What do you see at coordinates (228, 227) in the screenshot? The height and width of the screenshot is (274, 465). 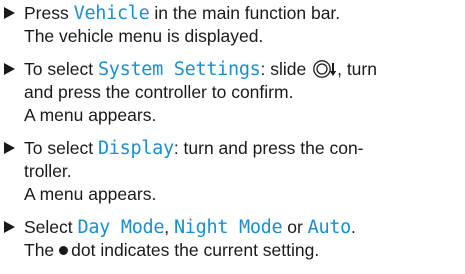 I see `night-mode-label: Night Mode` at bounding box center [228, 227].